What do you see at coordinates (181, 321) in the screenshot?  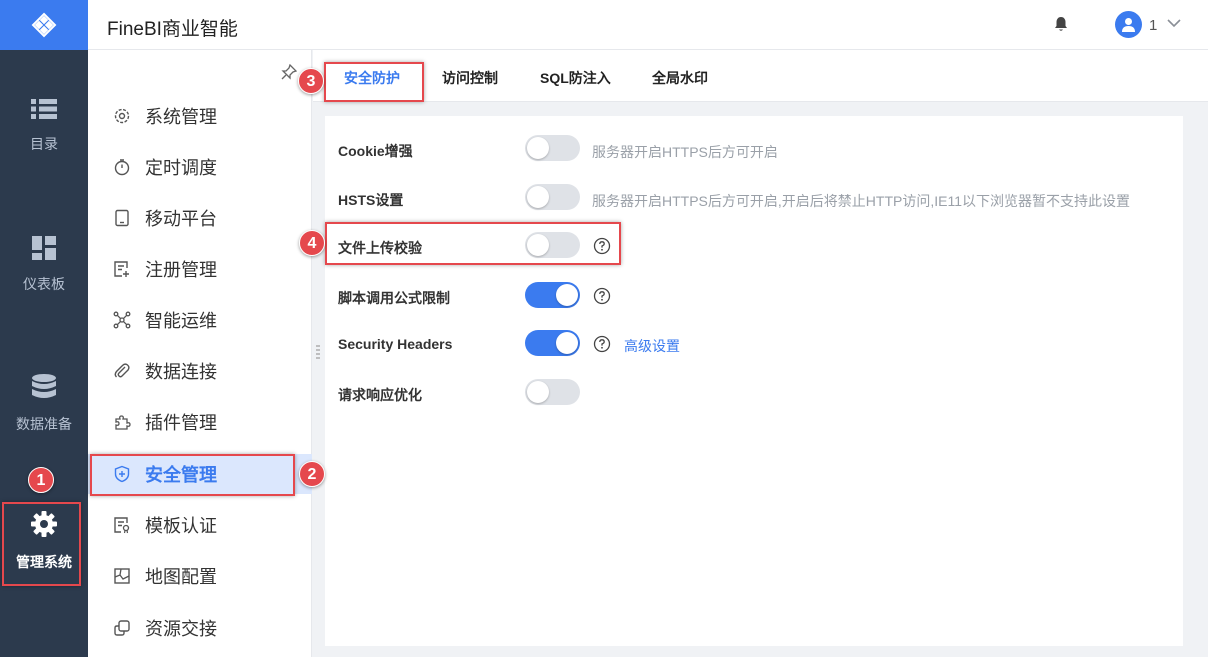 I see `menu-item-label: 智能运维` at bounding box center [181, 321].